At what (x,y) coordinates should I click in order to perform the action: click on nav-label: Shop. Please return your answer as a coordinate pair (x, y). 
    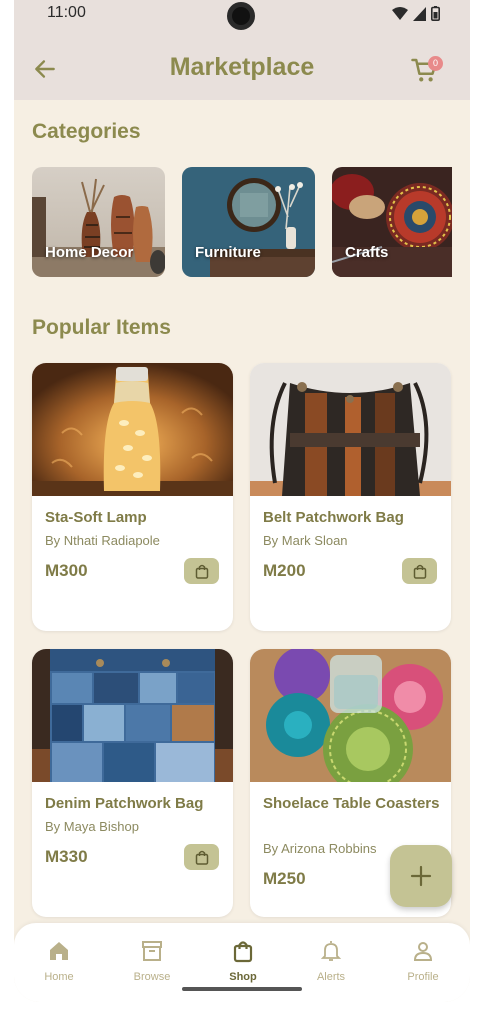
    Looking at the image, I should click on (243, 977).